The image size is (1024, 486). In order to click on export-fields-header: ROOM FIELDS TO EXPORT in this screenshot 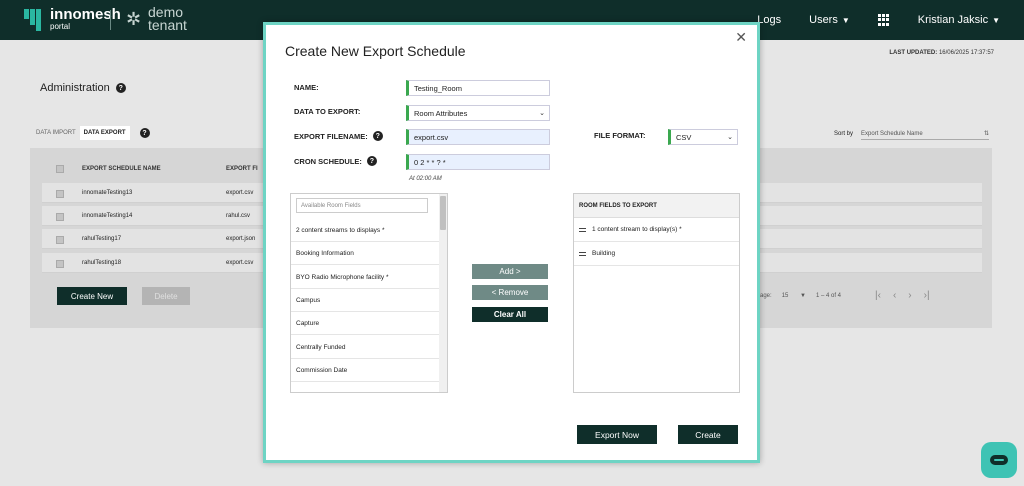, I will do `click(656, 206)`.